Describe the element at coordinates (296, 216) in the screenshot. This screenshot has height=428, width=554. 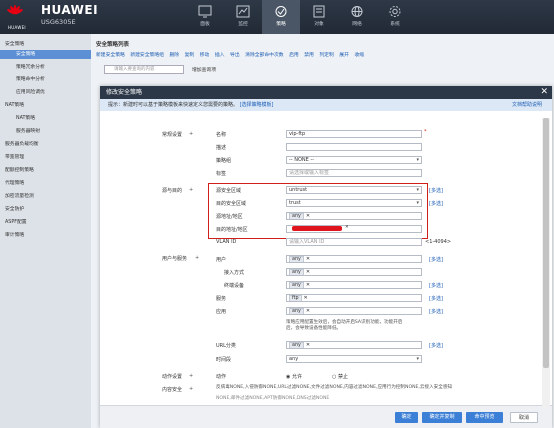
I see `src-addr-tag: any` at that location.